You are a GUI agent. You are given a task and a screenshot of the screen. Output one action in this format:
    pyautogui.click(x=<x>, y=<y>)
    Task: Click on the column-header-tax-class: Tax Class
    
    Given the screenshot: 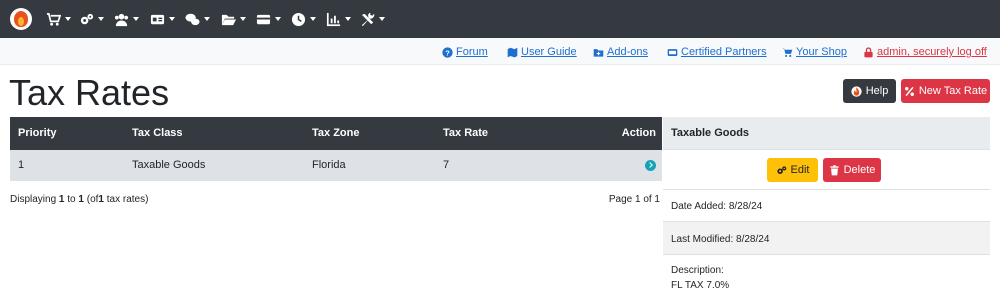 What is the action you would take?
    pyautogui.click(x=157, y=133)
    